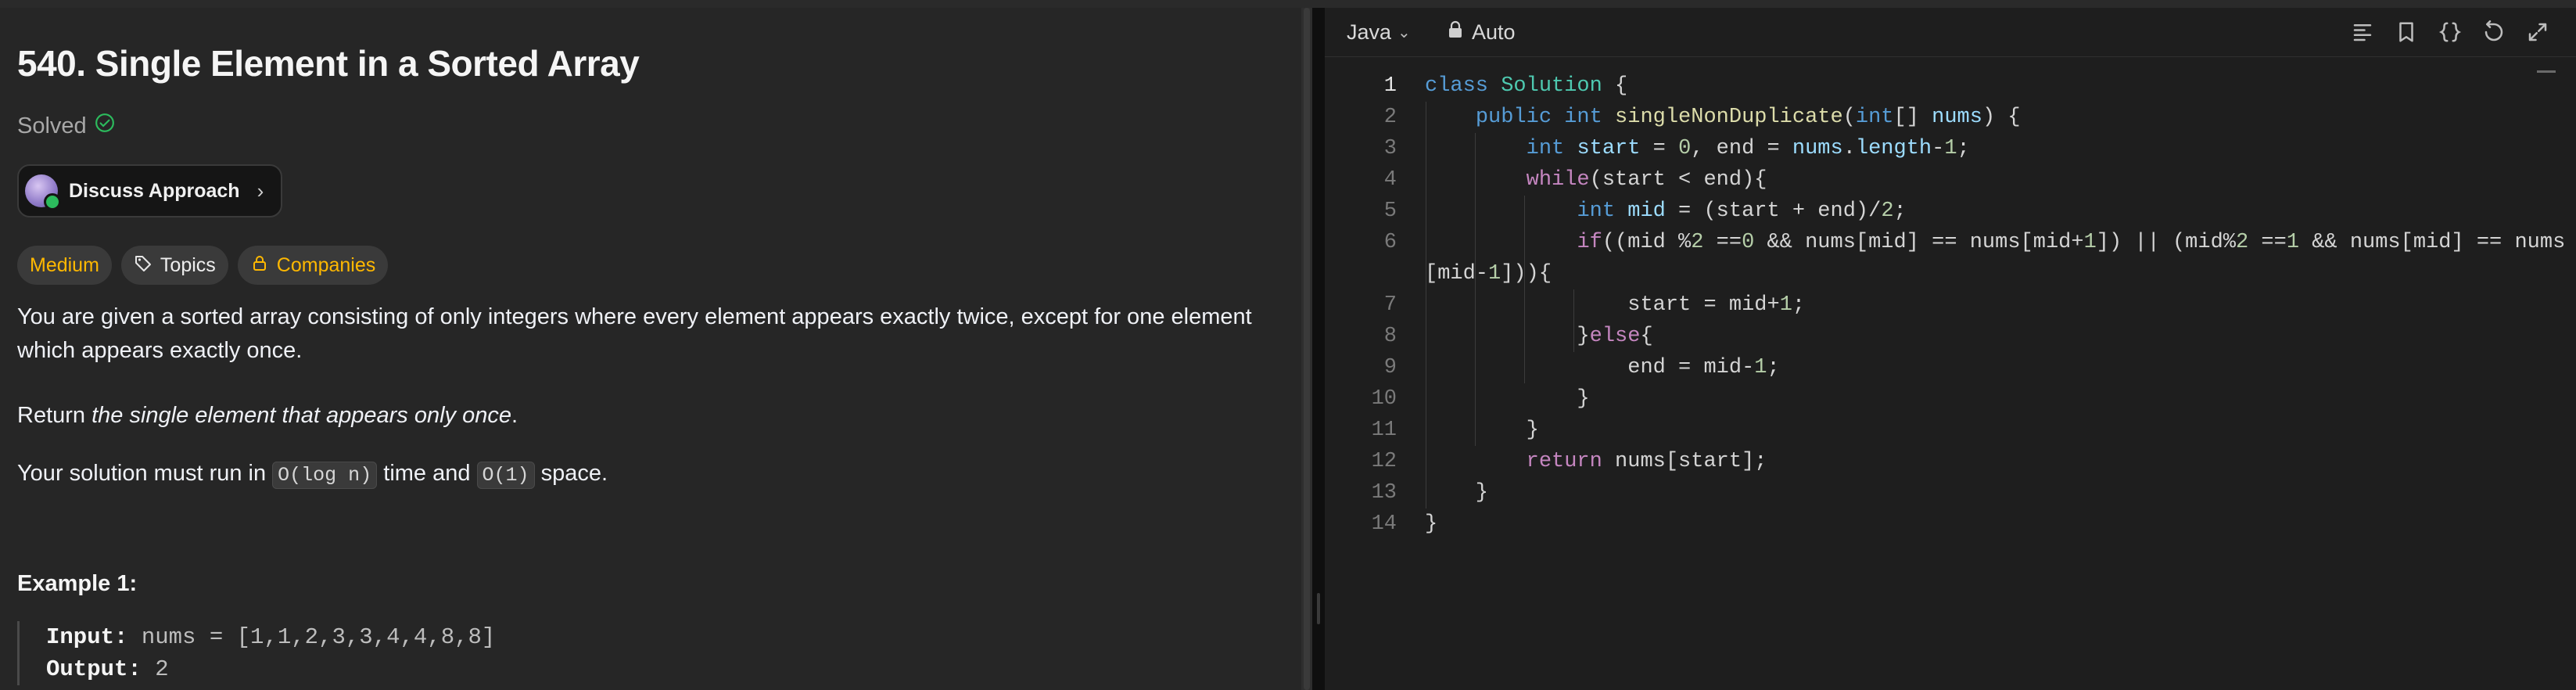 Image resolution: width=2576 pixels, height=690 pixels. Describe the element at coordinates (1306, 349) in the screenshot. I see `scrollbar` at that location.